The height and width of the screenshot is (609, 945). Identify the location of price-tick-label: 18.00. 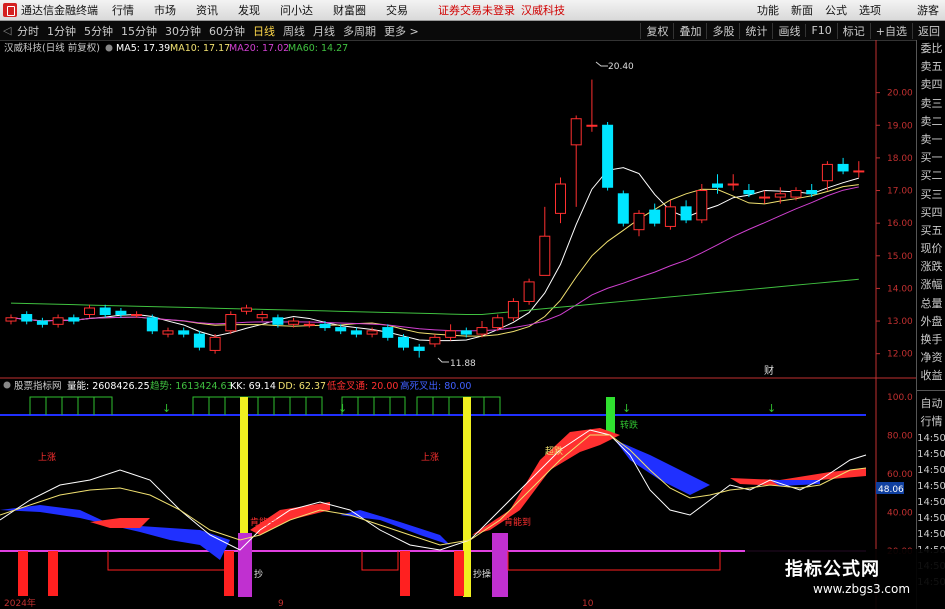
(900, 159).